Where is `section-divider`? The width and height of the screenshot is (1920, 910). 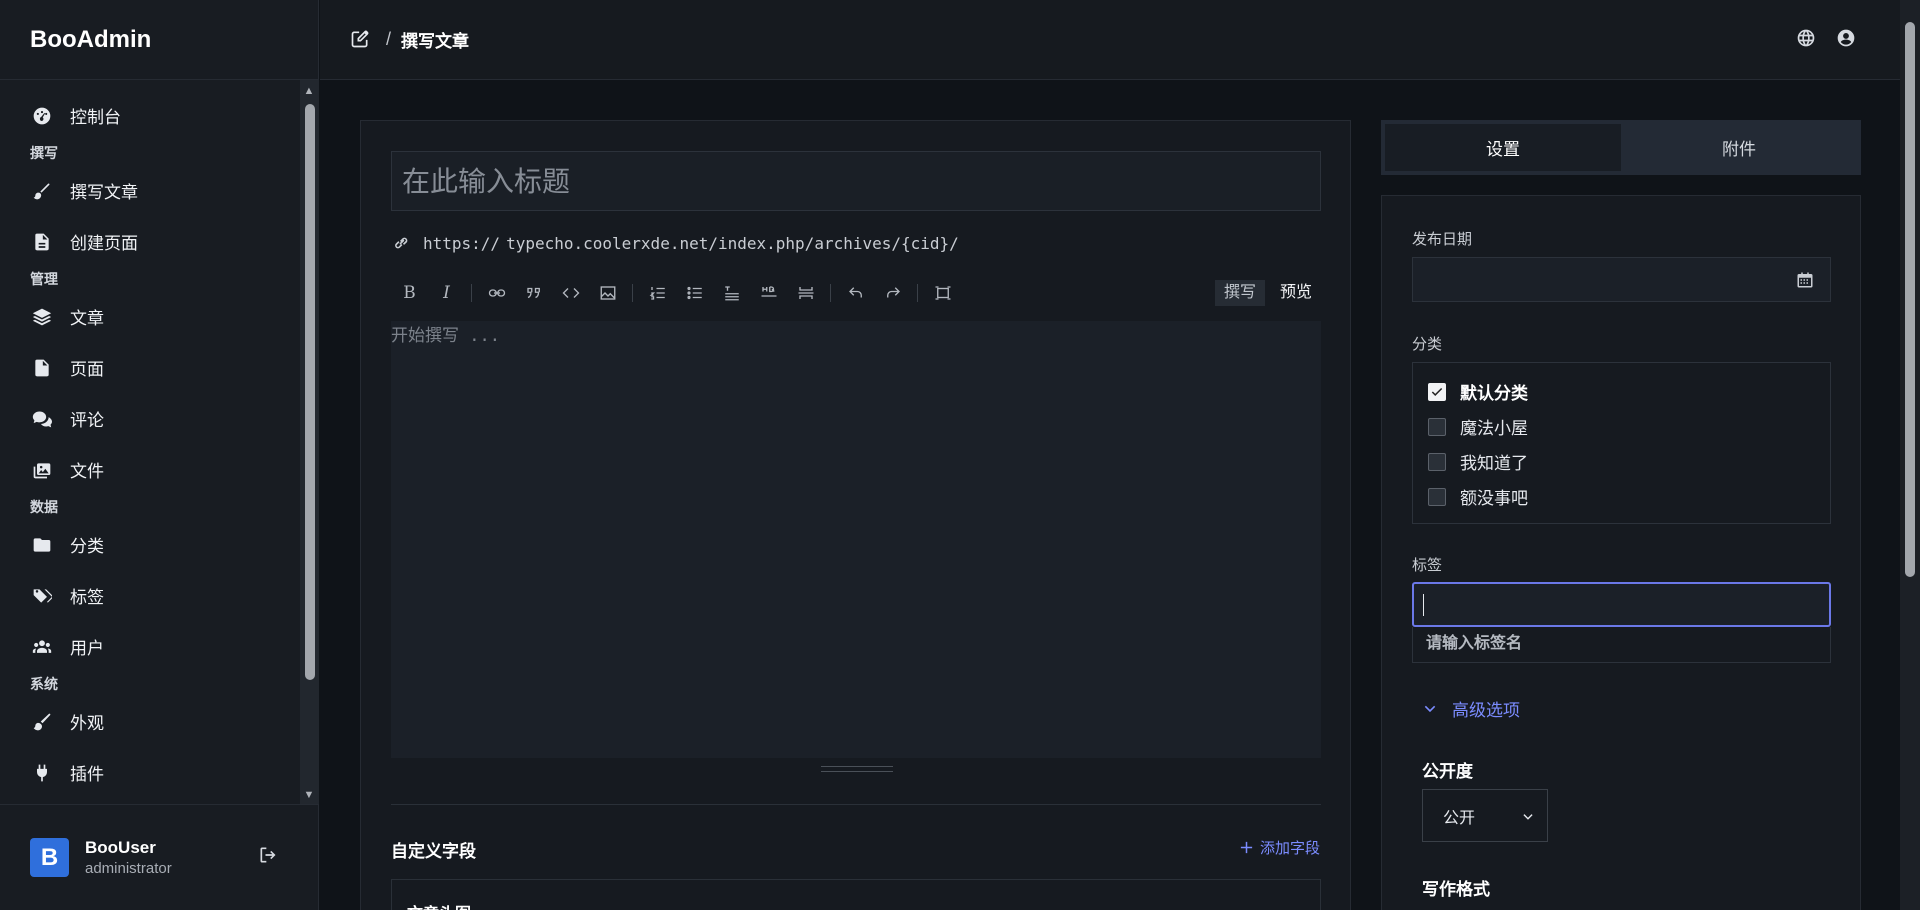
section-divider is located at coordinates (856, 804).